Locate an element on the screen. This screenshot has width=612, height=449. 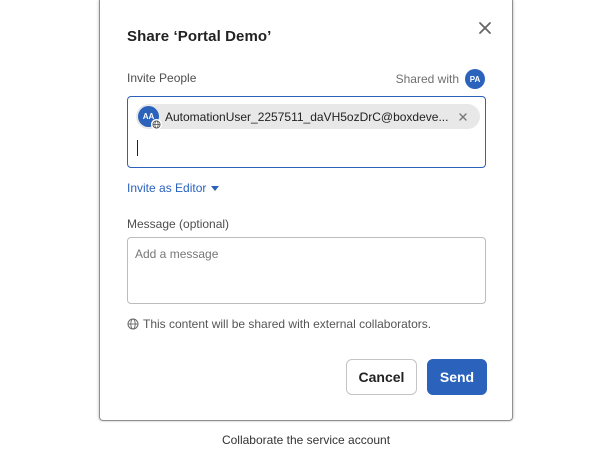
shared-with: Shared with PA is located at coordinates (440, 79).